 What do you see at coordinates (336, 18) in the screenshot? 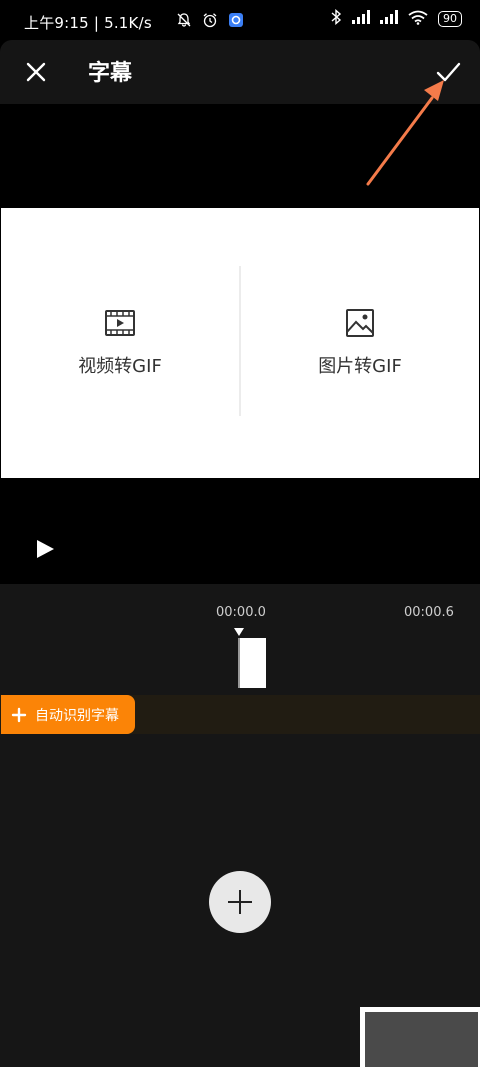
I see `bluetooth-icon` at bounding box center [336, 18].